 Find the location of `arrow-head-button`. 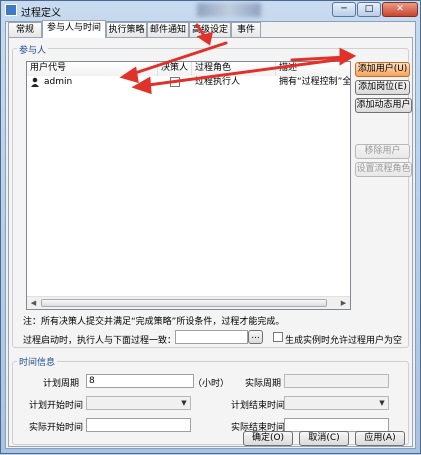

arrow-head-button is located at coordinates (348, 56).